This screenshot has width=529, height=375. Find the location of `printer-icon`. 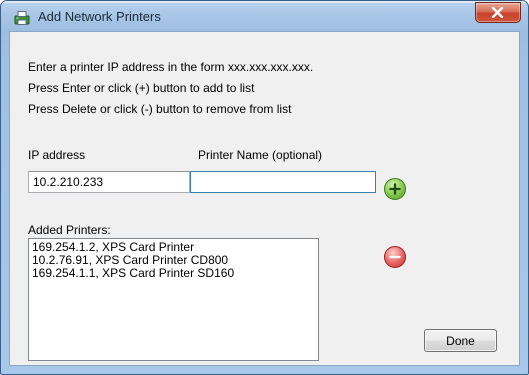

printer-icon is located at coordinates (22, 18).